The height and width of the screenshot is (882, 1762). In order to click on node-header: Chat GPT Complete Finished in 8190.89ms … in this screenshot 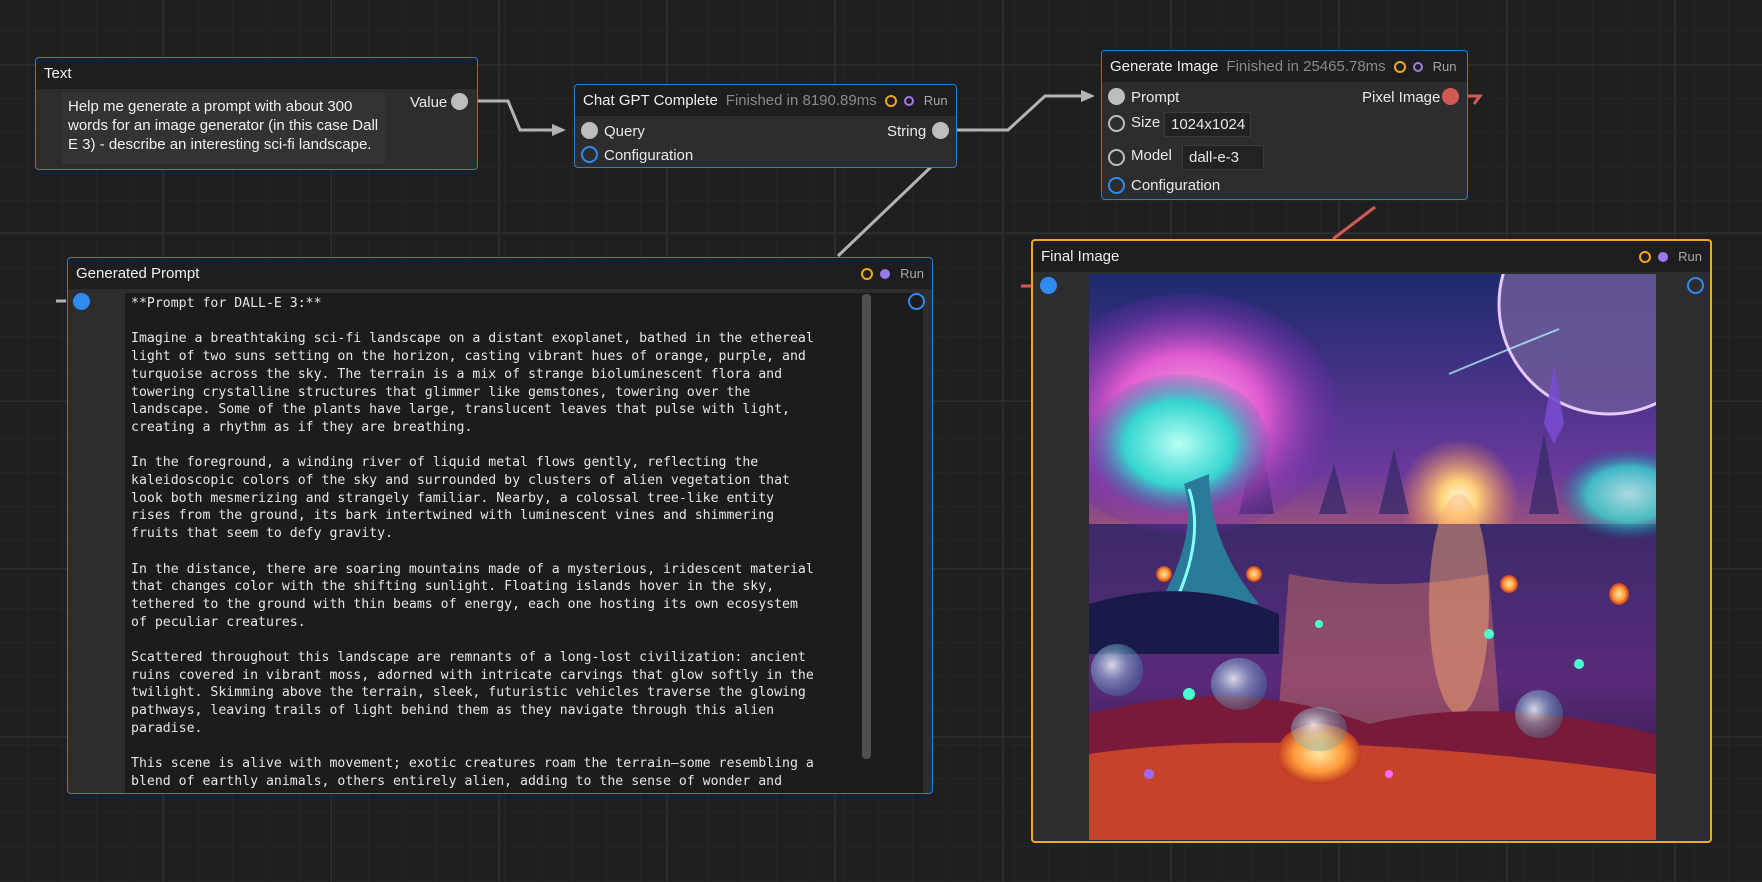, I will do `click(765, 100)`.